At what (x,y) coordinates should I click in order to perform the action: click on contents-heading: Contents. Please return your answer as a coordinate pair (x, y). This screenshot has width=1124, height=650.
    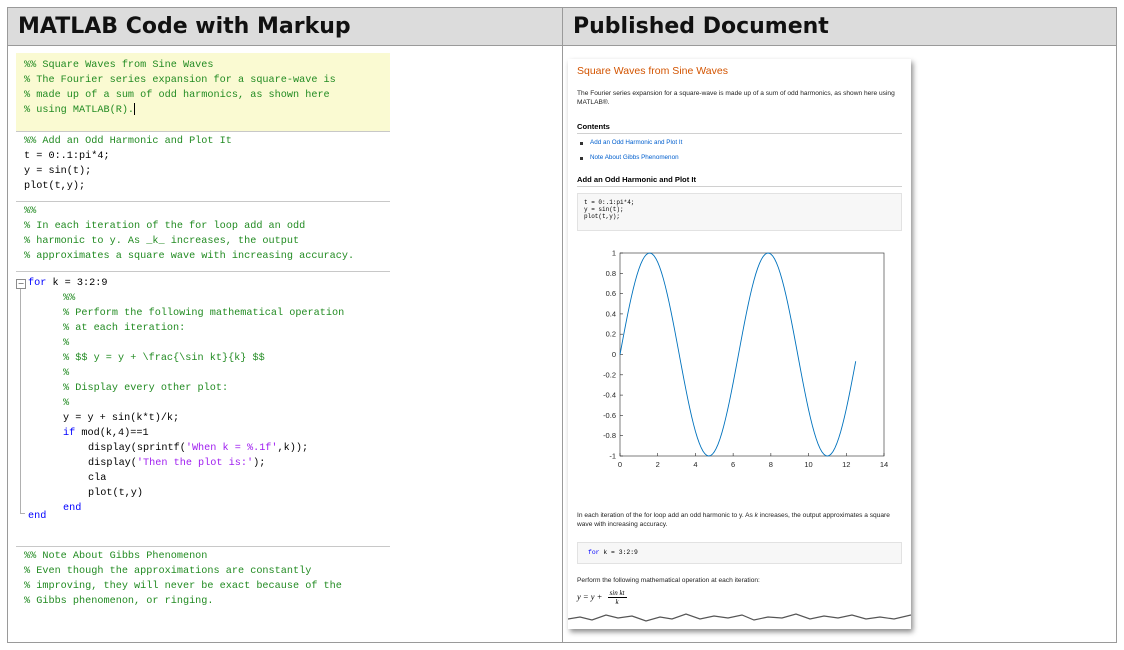
    Looking at the image, I should click on (593, 126).